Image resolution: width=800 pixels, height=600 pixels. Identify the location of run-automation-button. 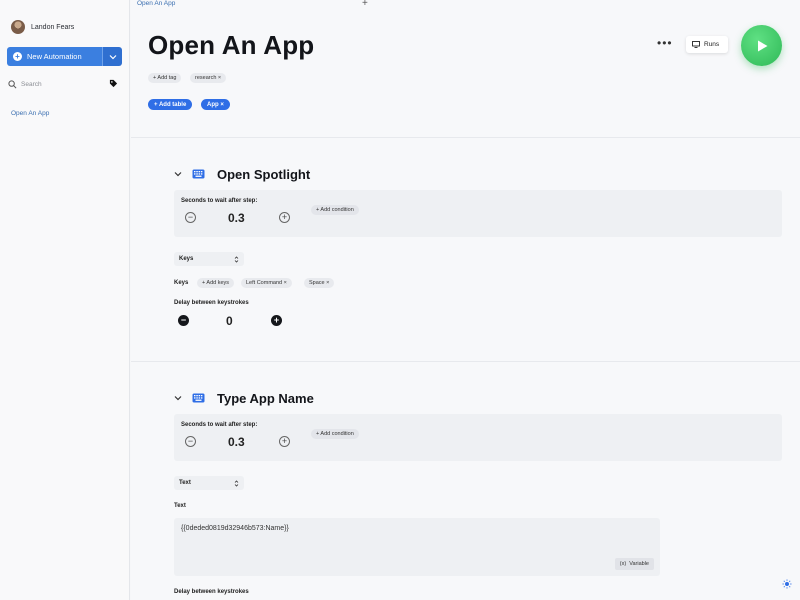
(761, 45).